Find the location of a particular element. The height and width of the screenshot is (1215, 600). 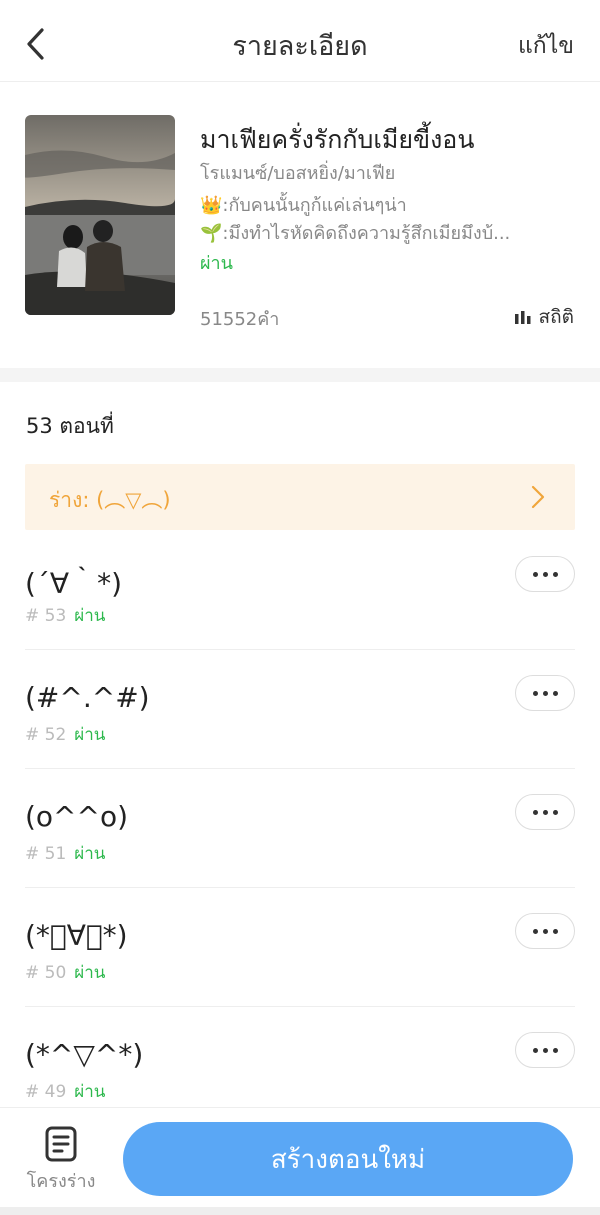

chapter-number: # 52 is located at coordinates (46, 735).